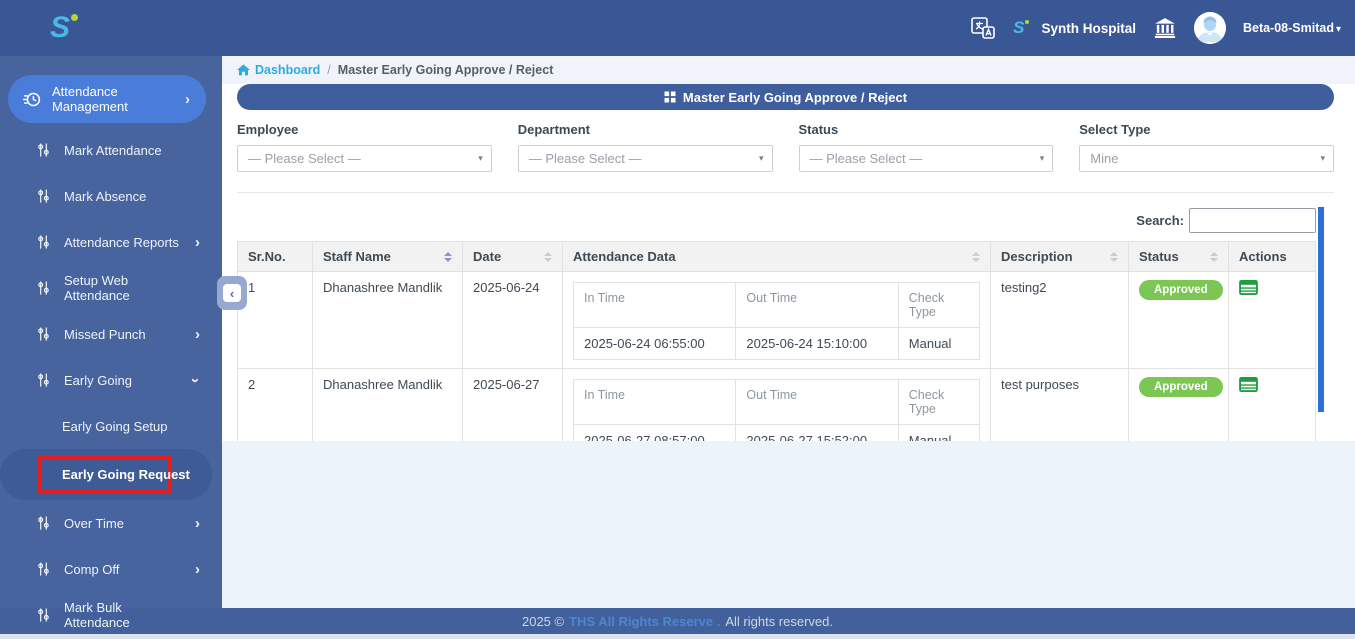  I want to click on caret-down-icon: ▾, so click(1338, 29).